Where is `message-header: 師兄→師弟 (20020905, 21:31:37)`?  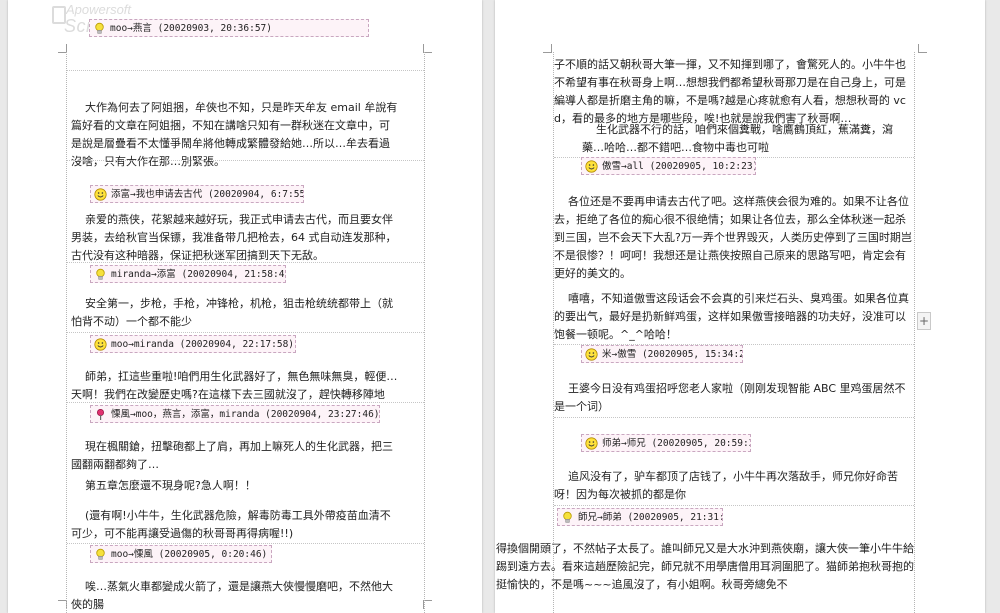
message-header: 師兄→師弟 (20020905, 21:31:37) is located at coordinates (640, 517).